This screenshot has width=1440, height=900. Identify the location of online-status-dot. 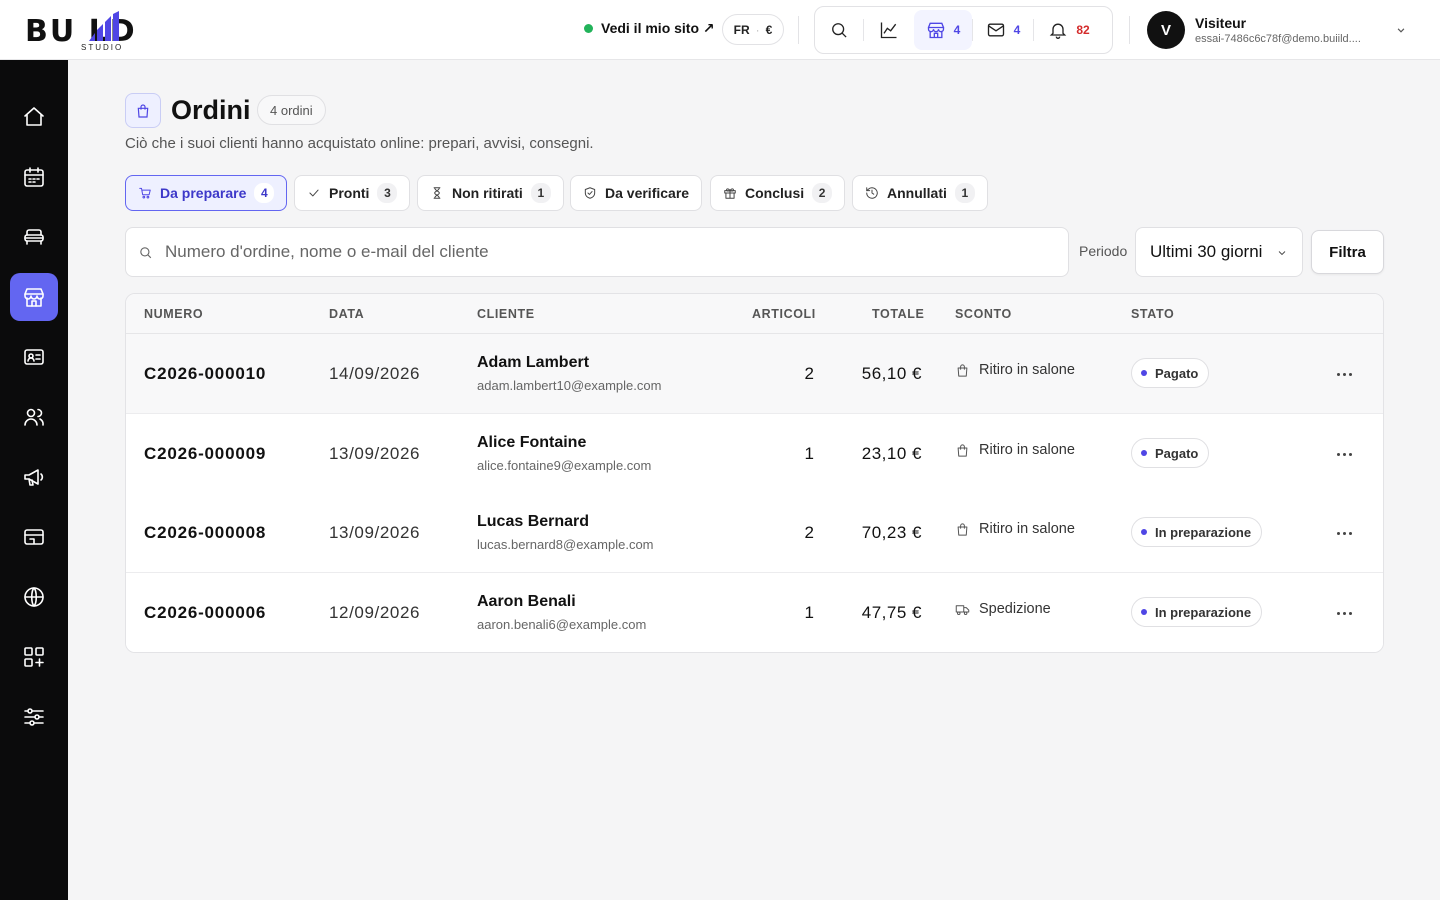
(588, 28).